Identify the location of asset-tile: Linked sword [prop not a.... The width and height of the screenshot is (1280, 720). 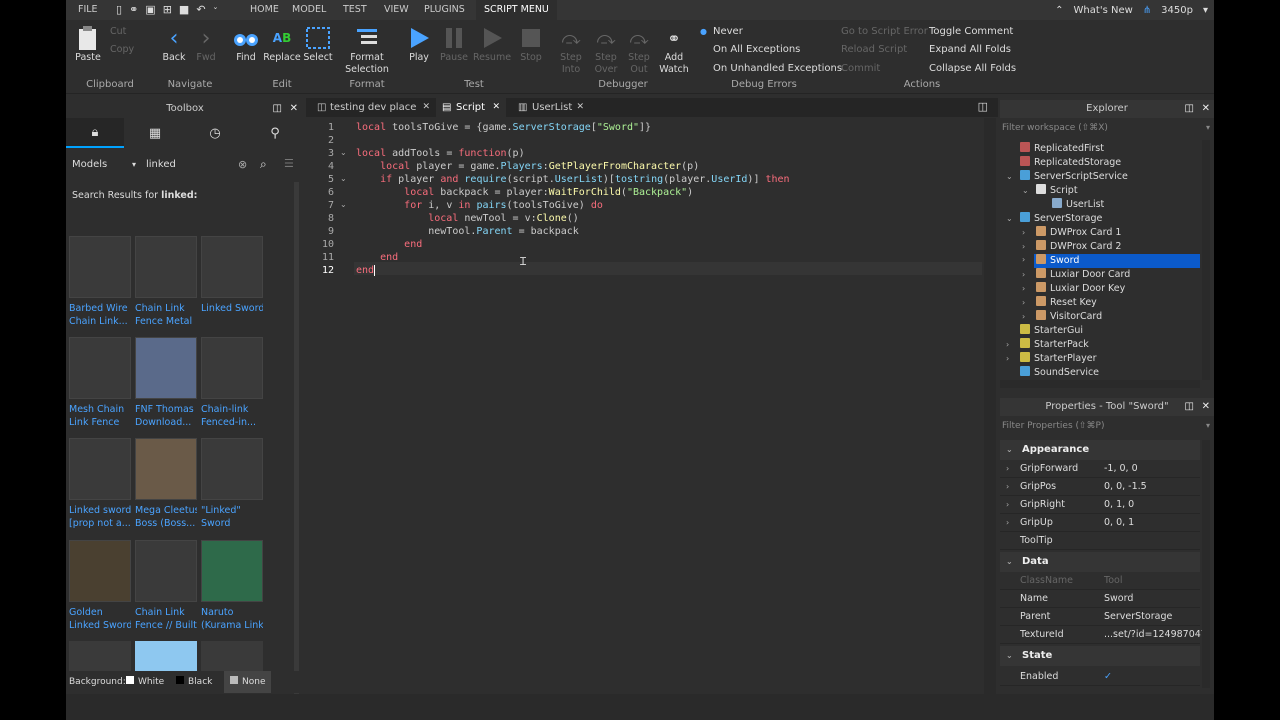
(100, 484).